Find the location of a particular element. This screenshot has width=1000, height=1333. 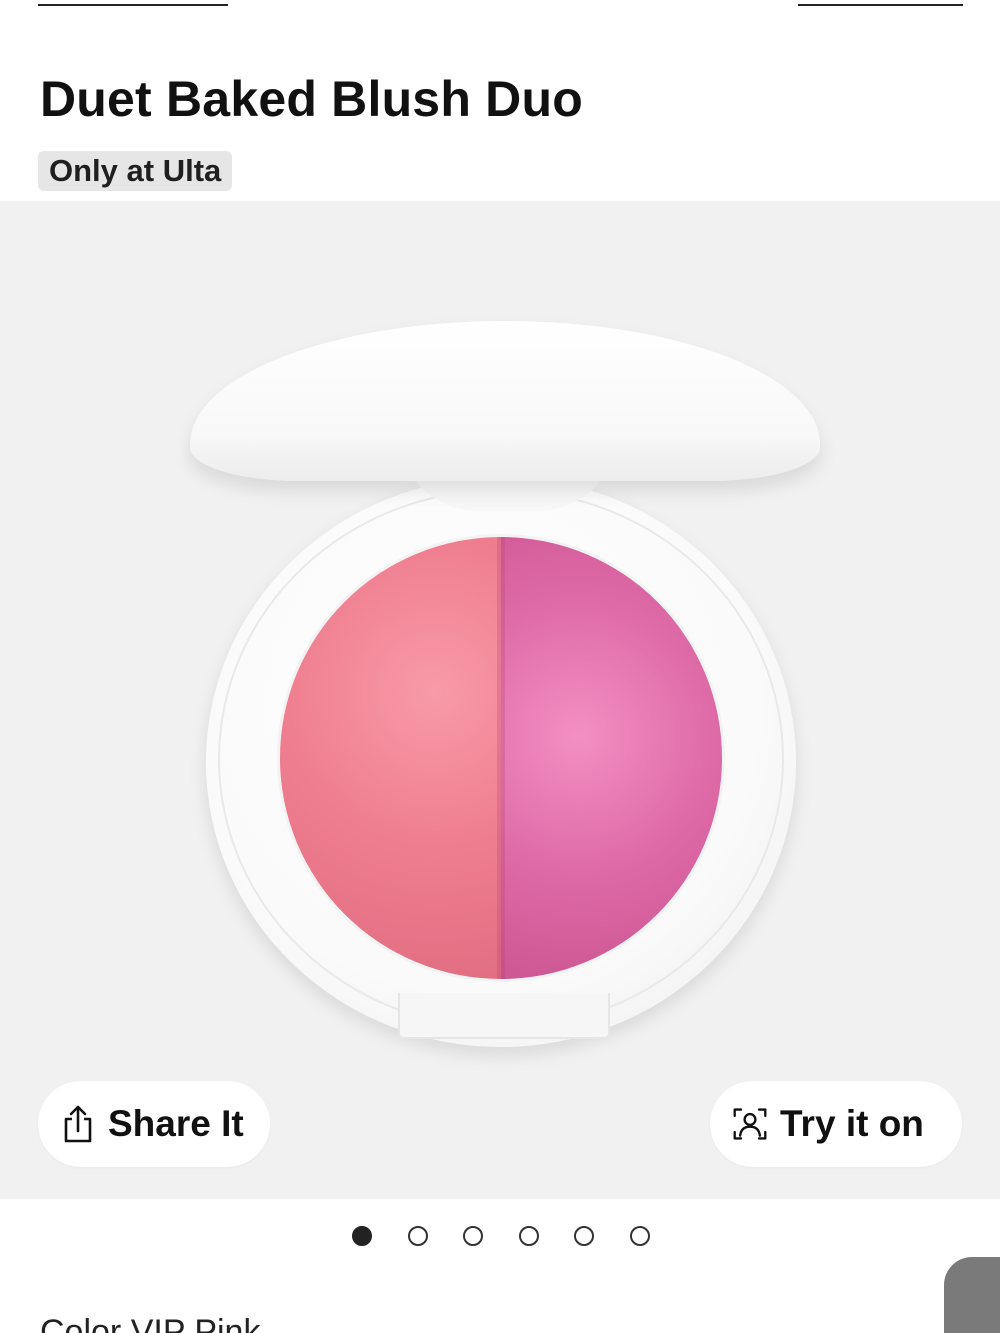

blush-divider is located at coordinates (501, 758).